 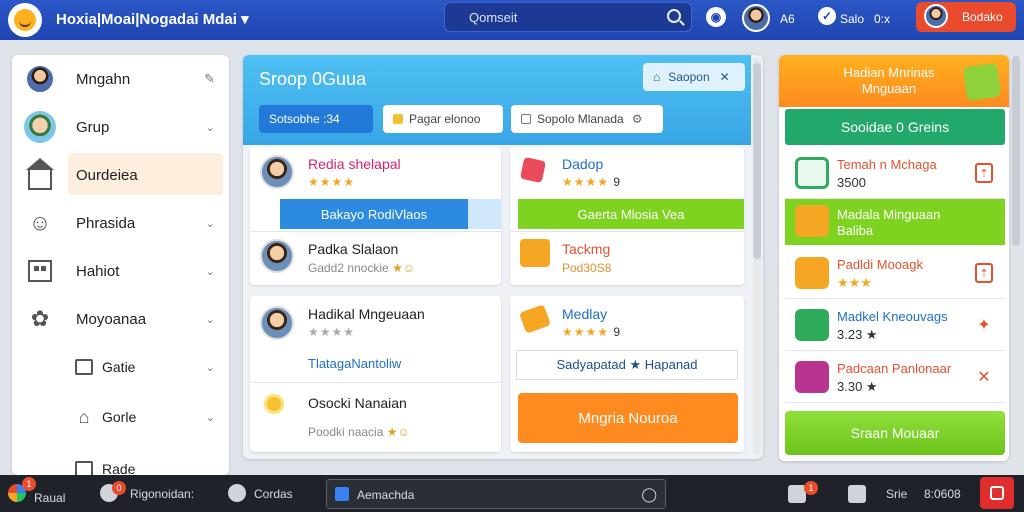 I want to click on check-icon: ✓, so click(x=827, y=16).